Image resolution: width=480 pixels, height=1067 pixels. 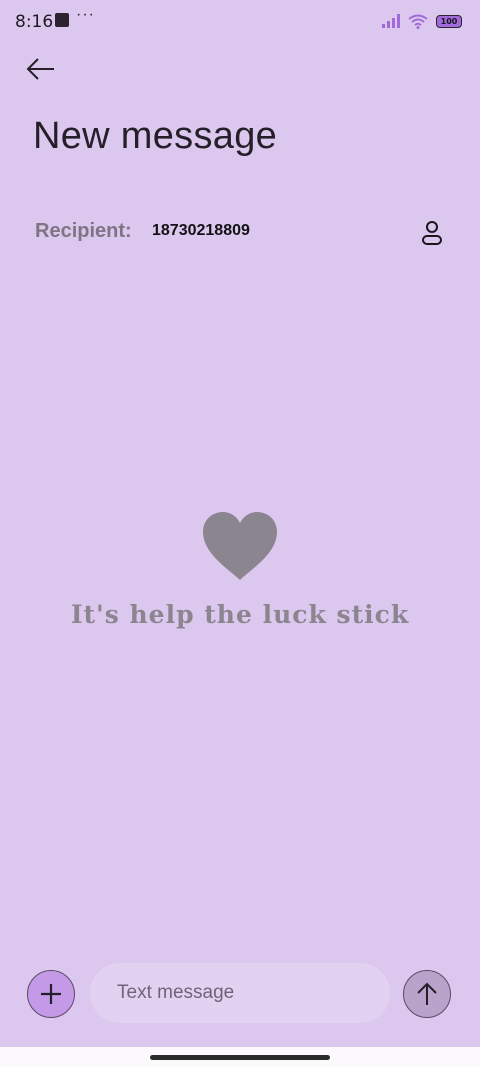 I want to click on status-indicators: 100, so click(x=422, y=21).